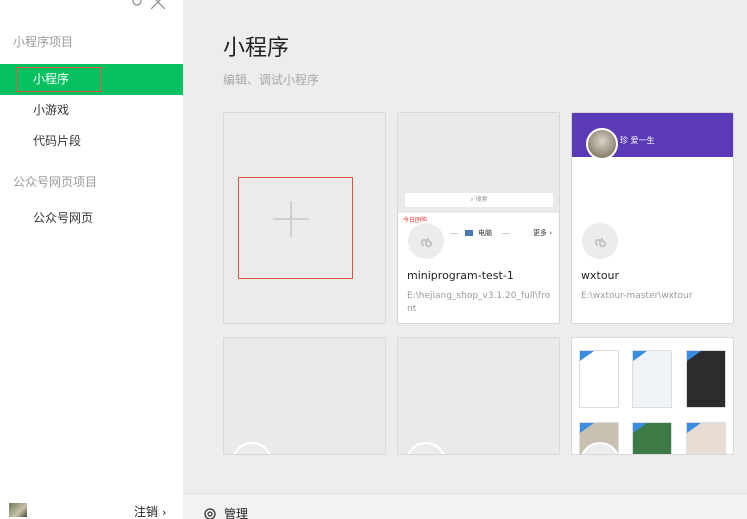 Image resolution: width=747 pixels, height=519 pixels. What do you see at coordinates (146, 512) in the screenshot?
I see `logout-label: 注销` at bounding box center [146, 512].